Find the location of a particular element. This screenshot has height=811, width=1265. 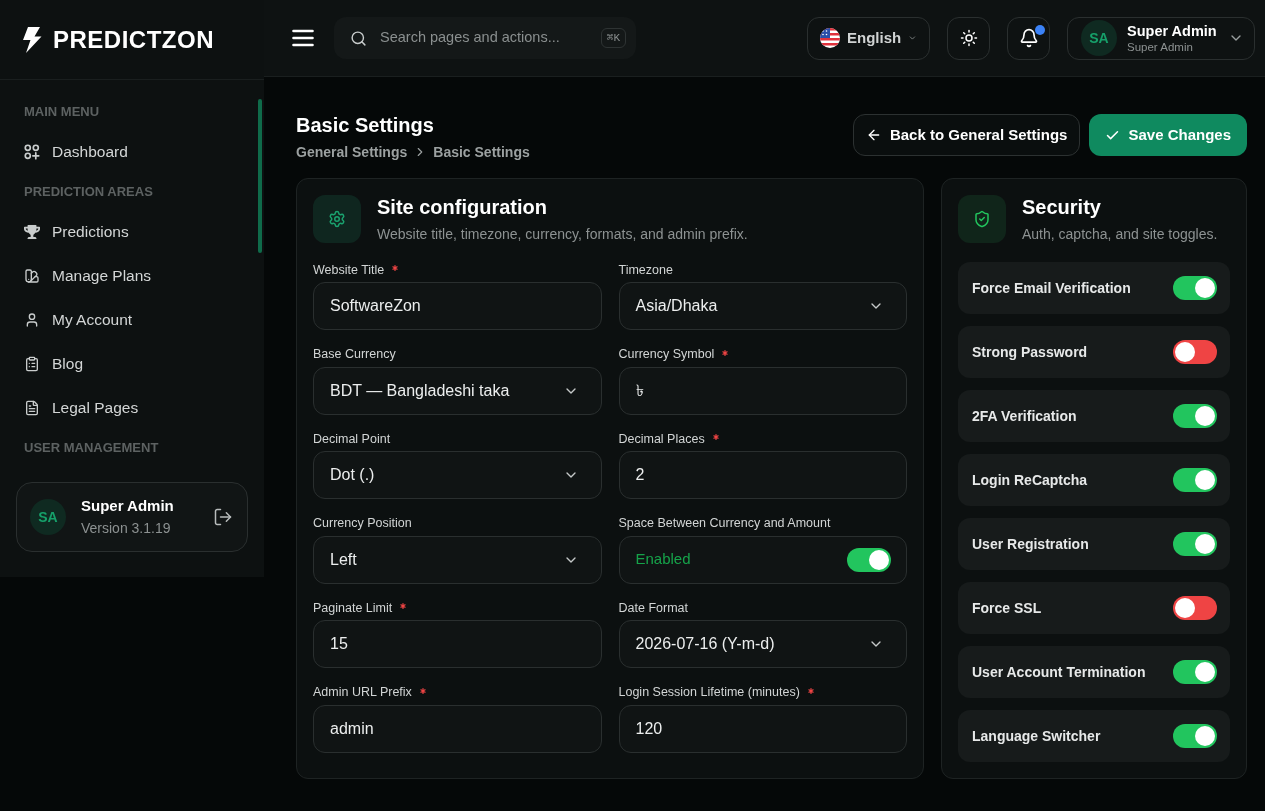

field-label: Decimal Places is located at coordinates (661, 439).